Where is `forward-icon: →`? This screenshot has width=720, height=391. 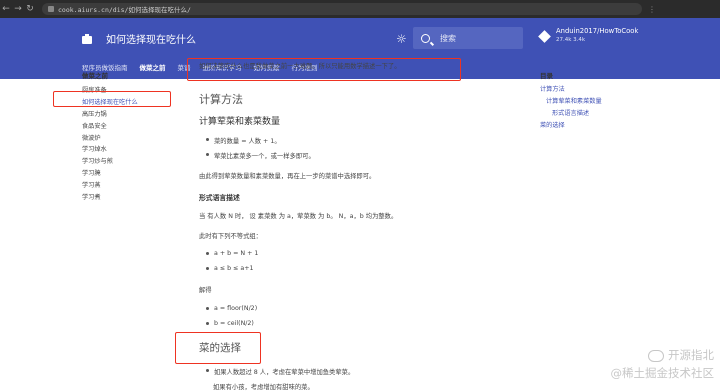
forward-icon: → is located at coordinates (18, 9).